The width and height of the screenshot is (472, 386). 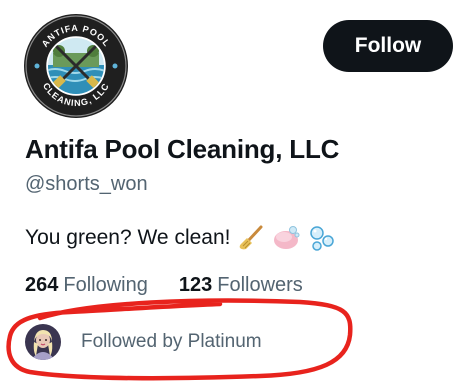 I want to click on pool-cleaning-logo-icon: ANTIFA POOL CLEANING, LLC, so click(x=76, y=66).